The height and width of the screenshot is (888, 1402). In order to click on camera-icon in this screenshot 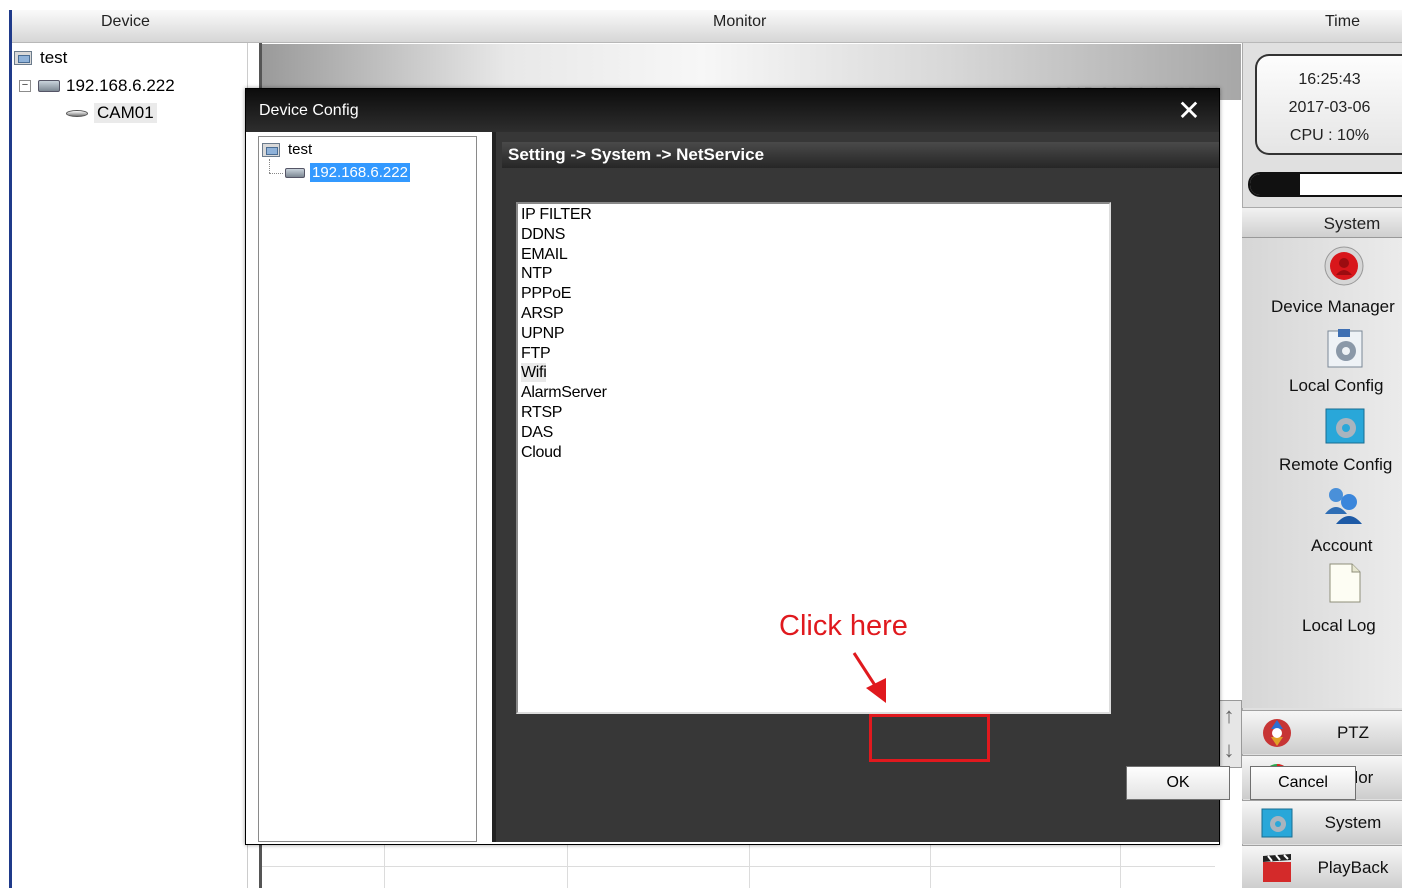, I will do `click(77, 113)`.